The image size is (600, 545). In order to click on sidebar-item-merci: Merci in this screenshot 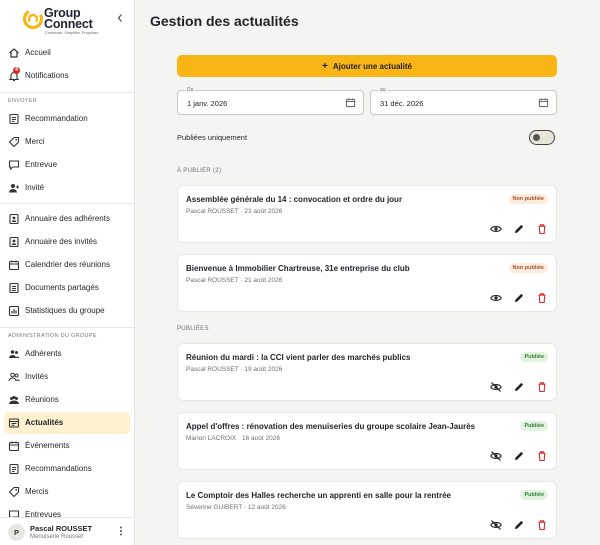, I will do `click(67, 142)`.